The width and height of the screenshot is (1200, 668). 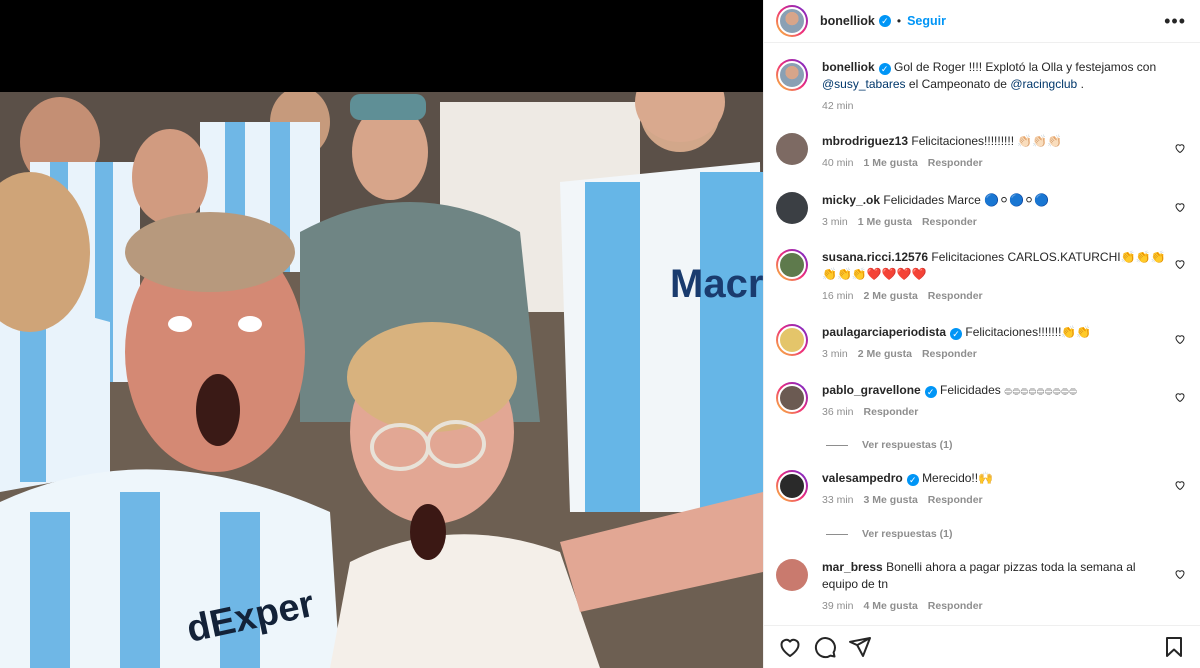 I want to click on comment-time: 36 min, so click(x=838, y=412).